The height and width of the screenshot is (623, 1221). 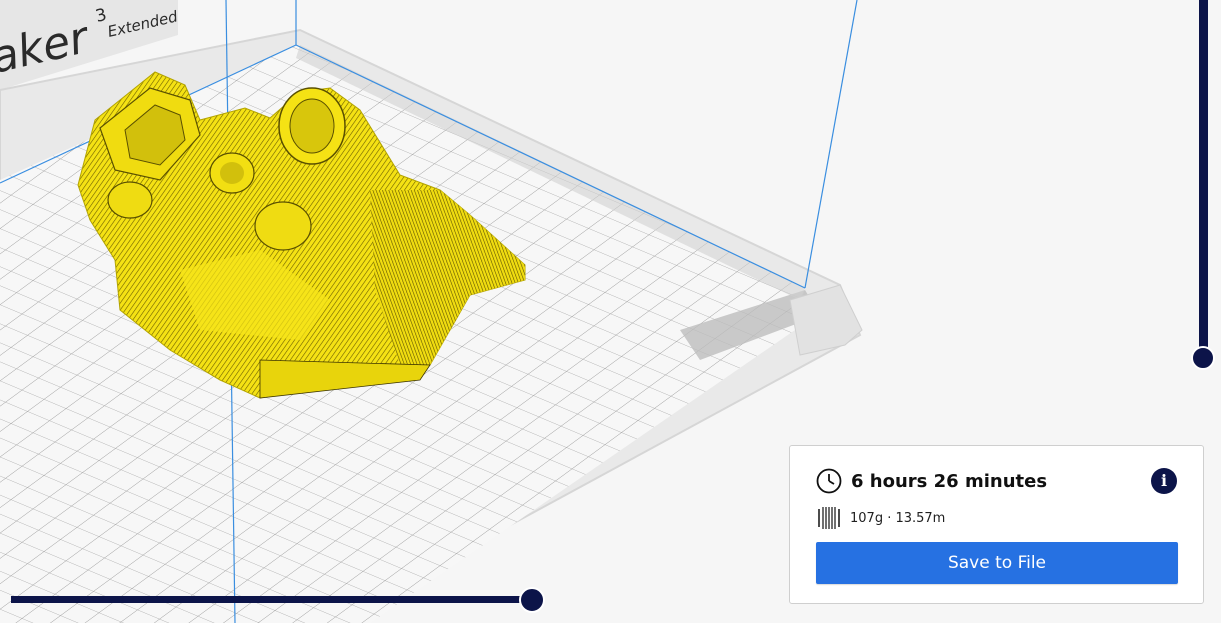 What do you see at coordinates (532, 600) in the screenshot?
I see `path-slider-handle` at bounding box center [532, 600].